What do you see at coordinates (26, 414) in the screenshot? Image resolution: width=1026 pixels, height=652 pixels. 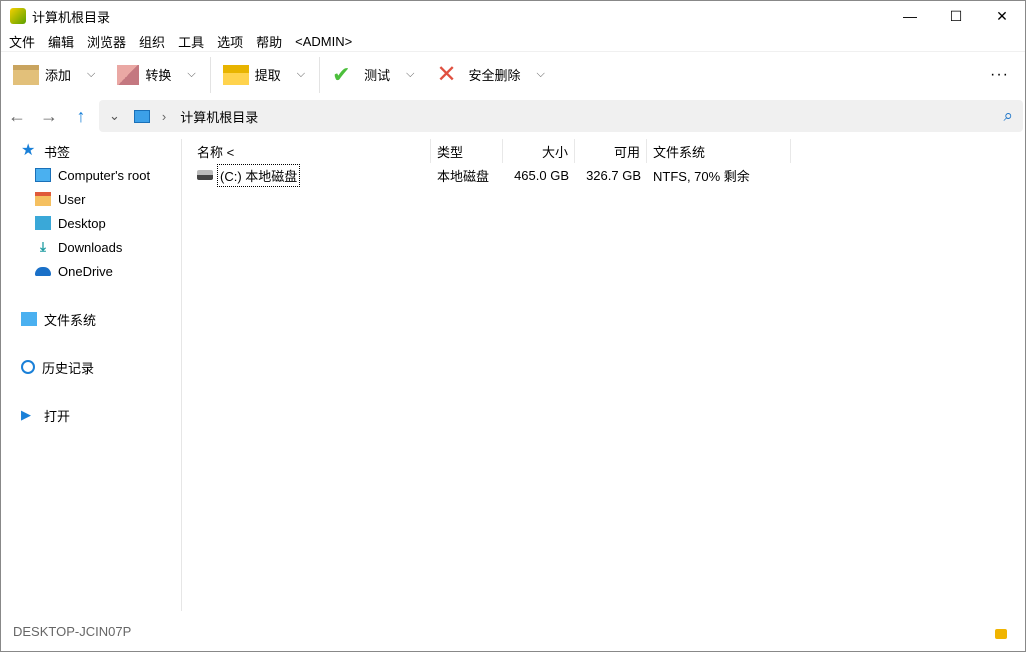 I see `play-triangle-icon: ▶` at bounding box center [26, 414].